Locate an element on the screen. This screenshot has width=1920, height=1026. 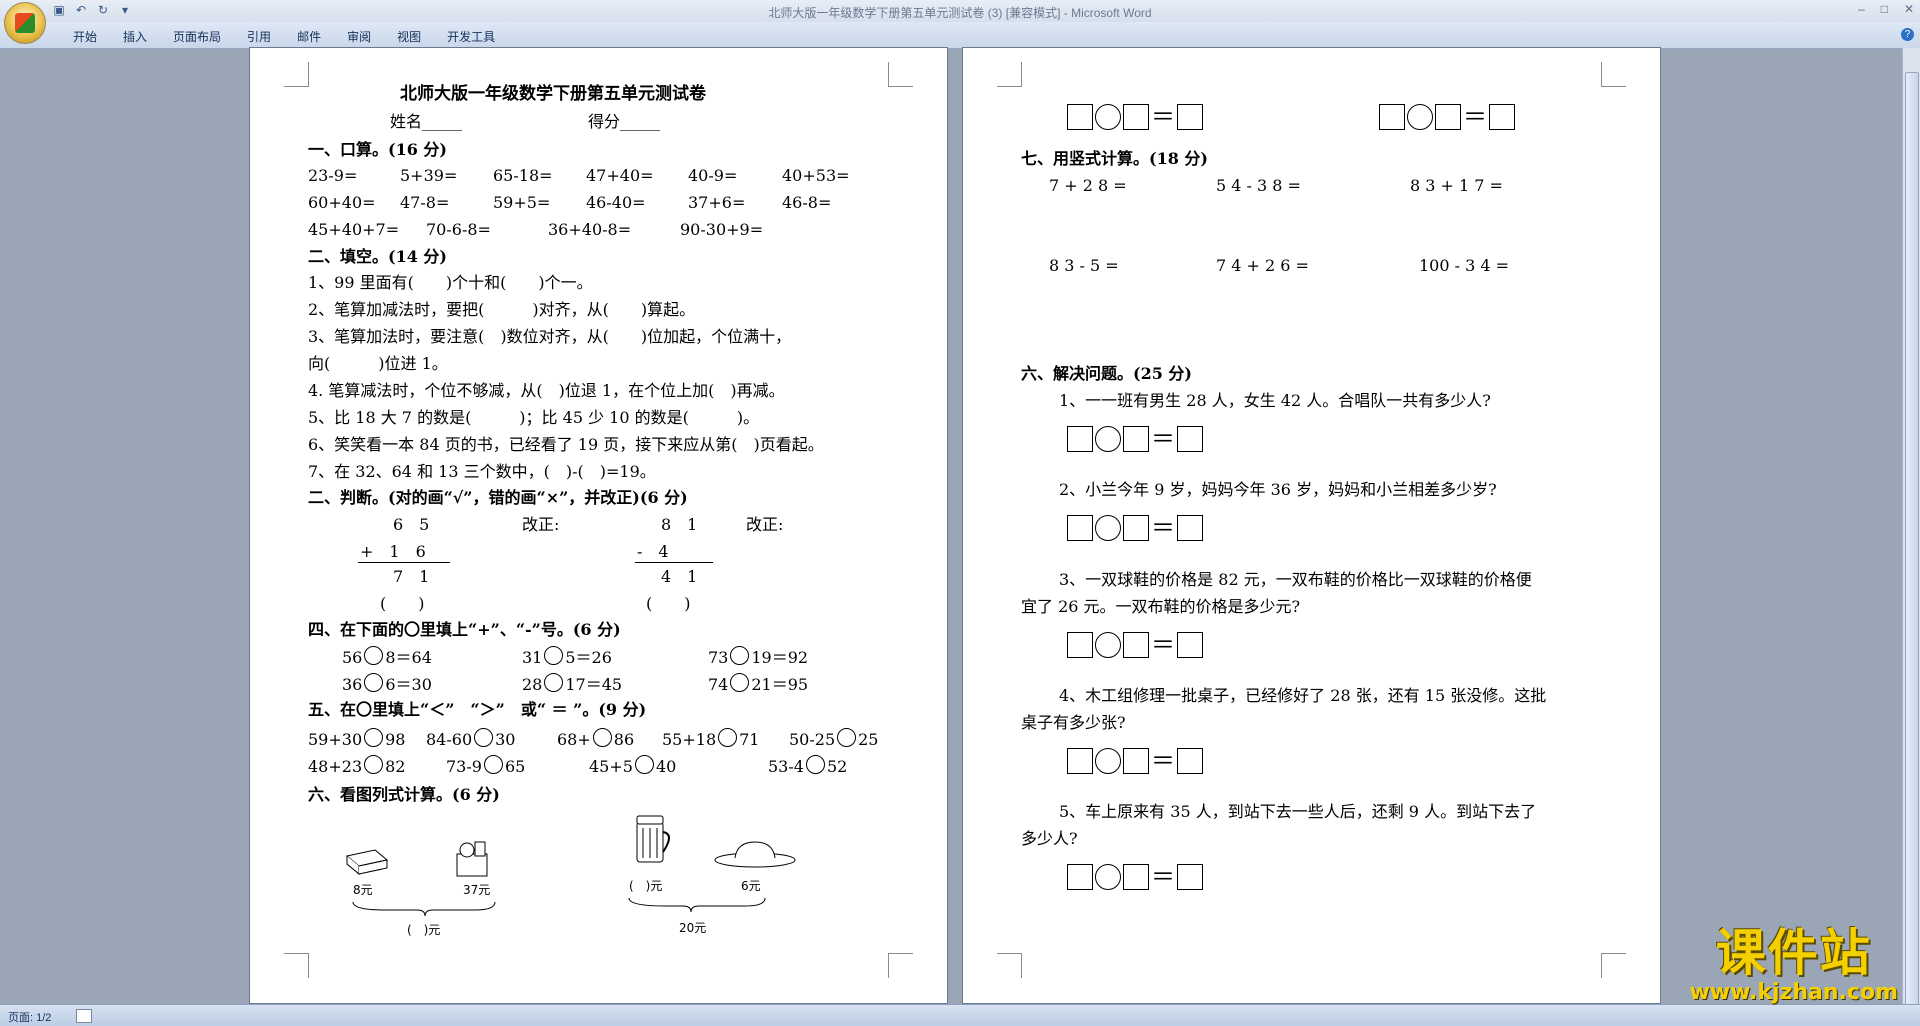
maximize-icon: □ is located at coordinates (1884, 9).